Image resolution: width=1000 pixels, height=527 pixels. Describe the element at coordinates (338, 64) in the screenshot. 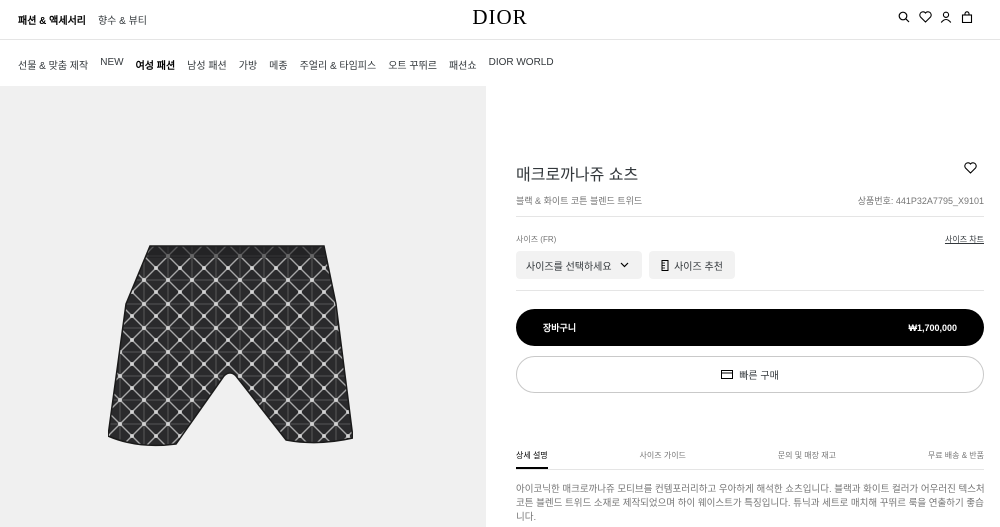

I see `nav-item-jewelry: 주얼리 & 타임피스` at that location.